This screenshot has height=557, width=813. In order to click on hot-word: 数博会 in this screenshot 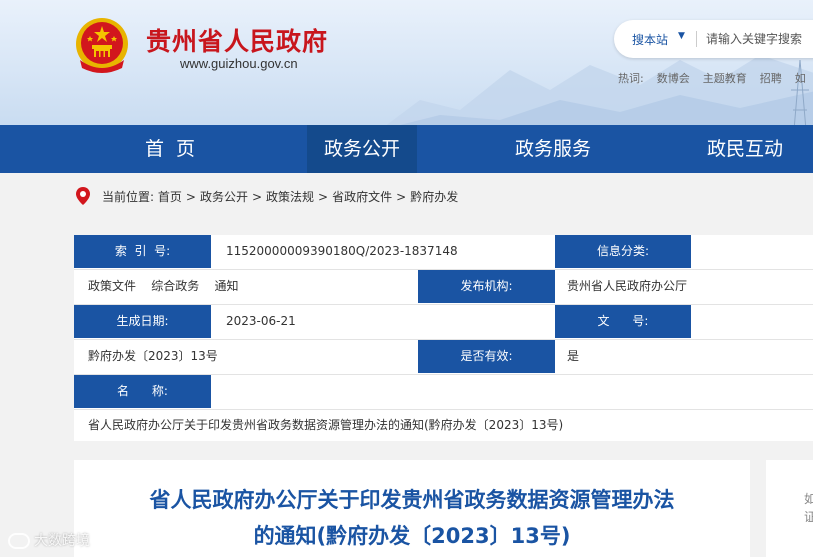, I will do `click(673, 78)`.